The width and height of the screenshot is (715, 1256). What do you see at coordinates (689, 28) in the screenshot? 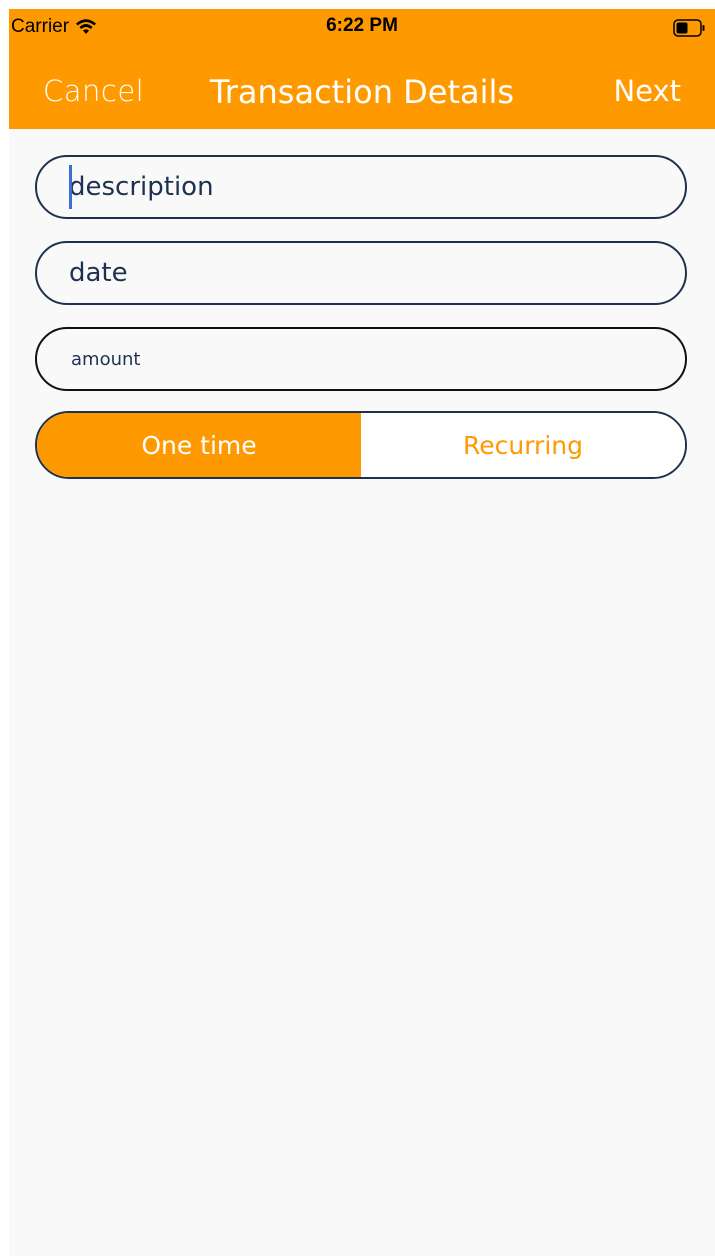
I see `battery-icon` at bounding box center [689, 28].